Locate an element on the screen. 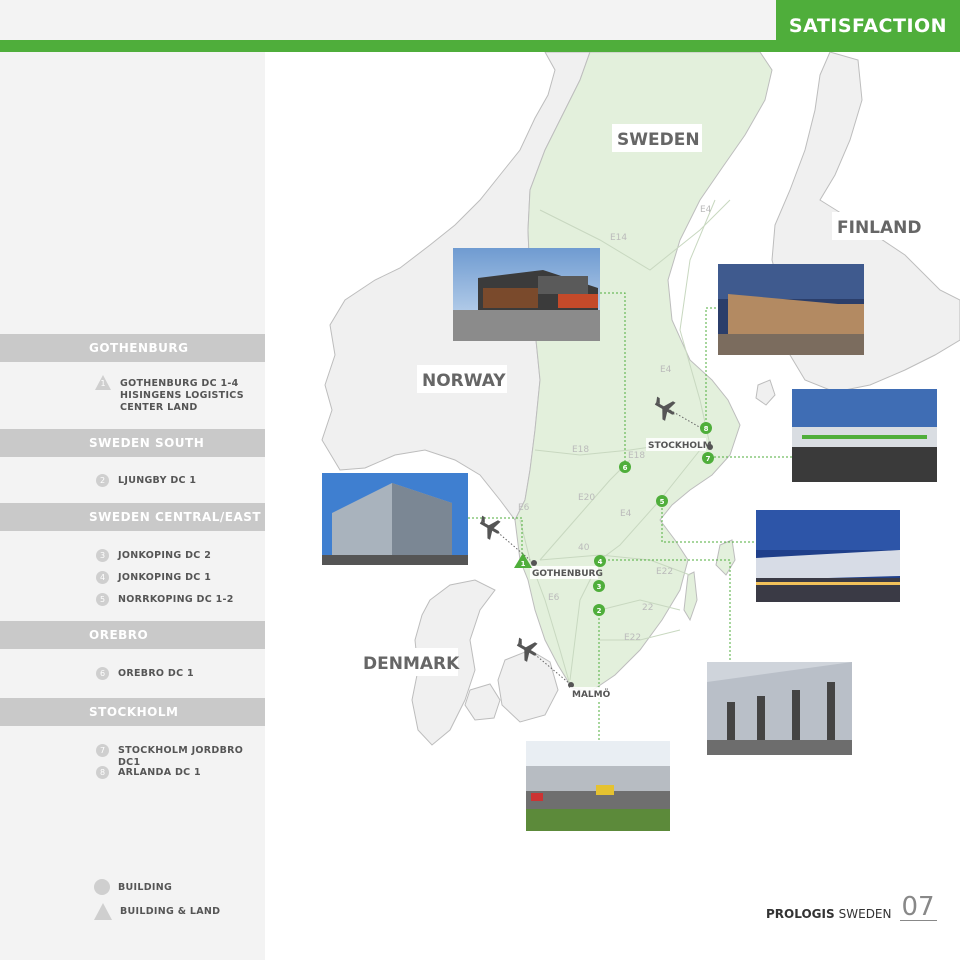 The image size is (960, 960). site-label: JONKOPING DC 2 is located at coordinates (165, 555).